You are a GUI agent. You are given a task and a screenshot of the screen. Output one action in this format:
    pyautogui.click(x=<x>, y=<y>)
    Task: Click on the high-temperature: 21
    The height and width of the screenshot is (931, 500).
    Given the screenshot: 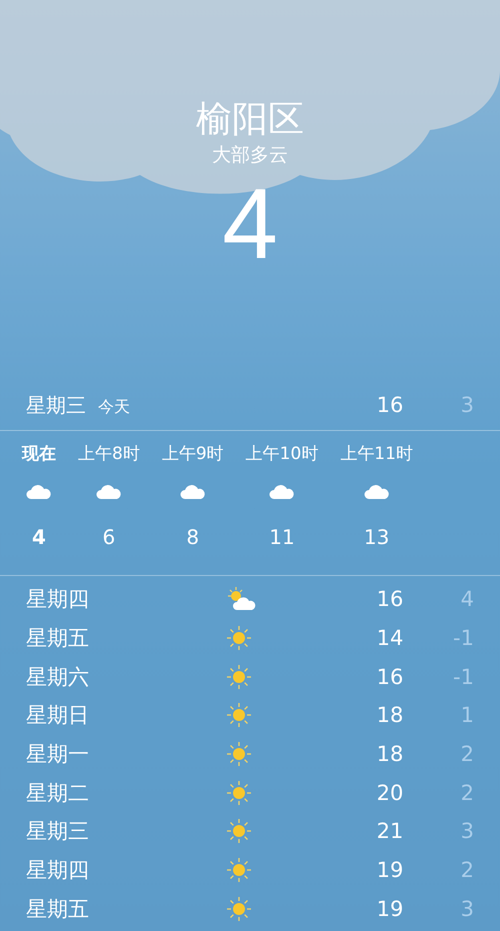 What is the action you would take?
    pyautogui.click(x=390, y=831)
    